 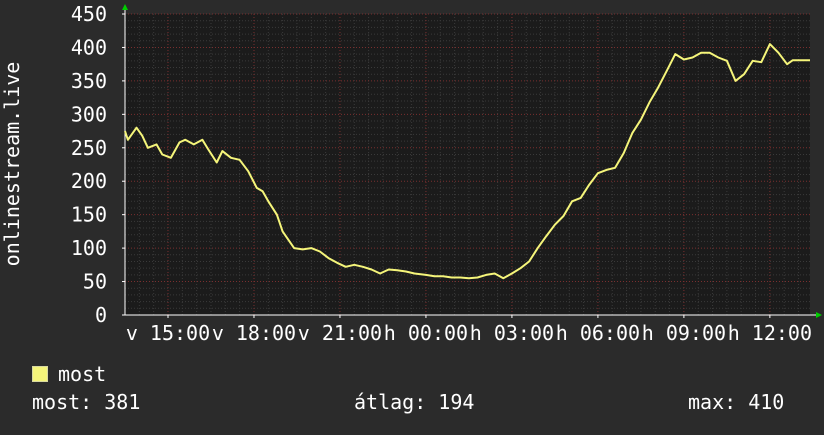 What do you see at coordinates (89, 248) in the screenshot?
I see `y-tick-label: 100` at bounding box center [89, 248].